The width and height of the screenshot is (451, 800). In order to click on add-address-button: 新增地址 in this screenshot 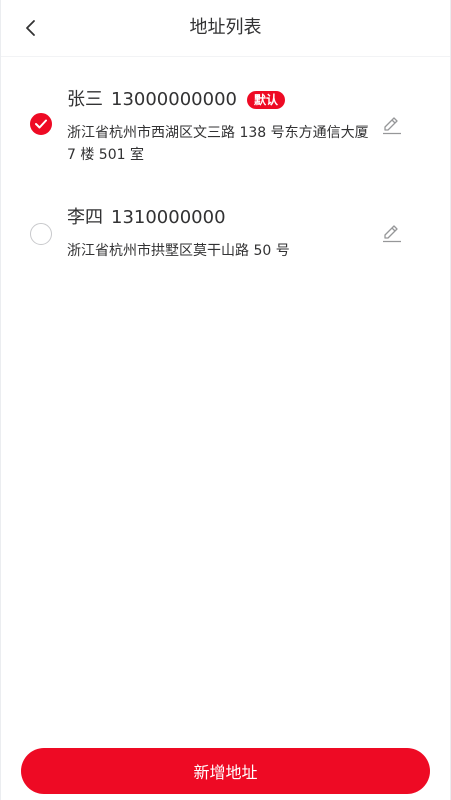, I will do `click(225, 771)`.